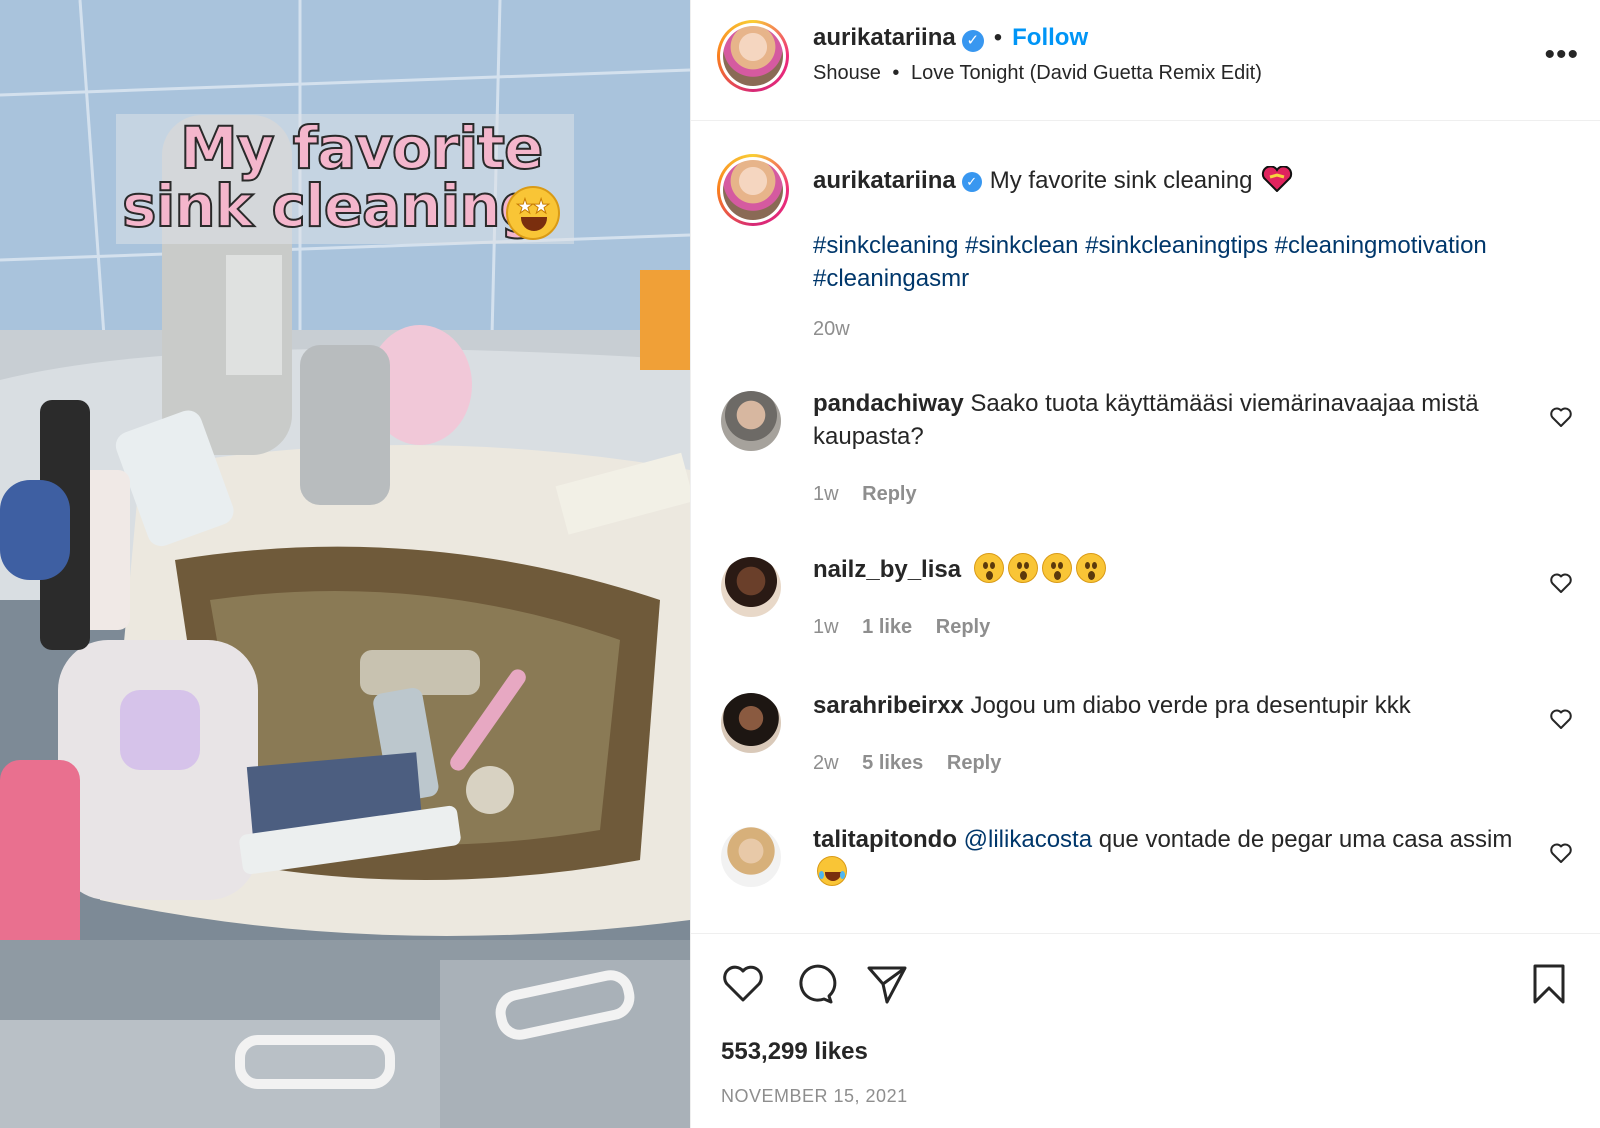 The height and width of the screenshot is (1128, 1600). What do you see at coordinates (753, 190) in the screenshot?
I see `caption-avatar` at bounding box center [753, 190].